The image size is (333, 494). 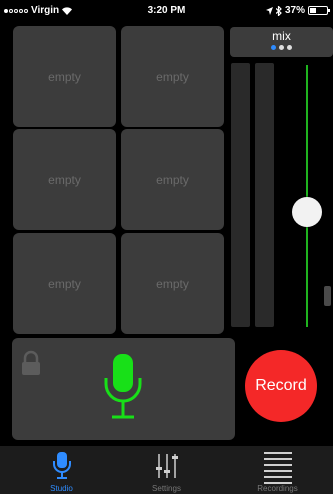 What do you see at coordinates (61, 488) in the screenshot?
I see `tab-label: Studio` at bounding box center [61, 488].